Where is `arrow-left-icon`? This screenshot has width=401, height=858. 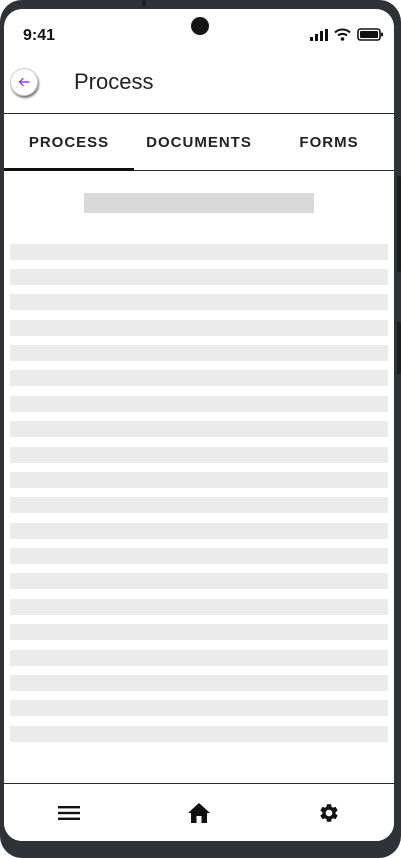
arrow-left-icon is located at coordinates (24, 82).